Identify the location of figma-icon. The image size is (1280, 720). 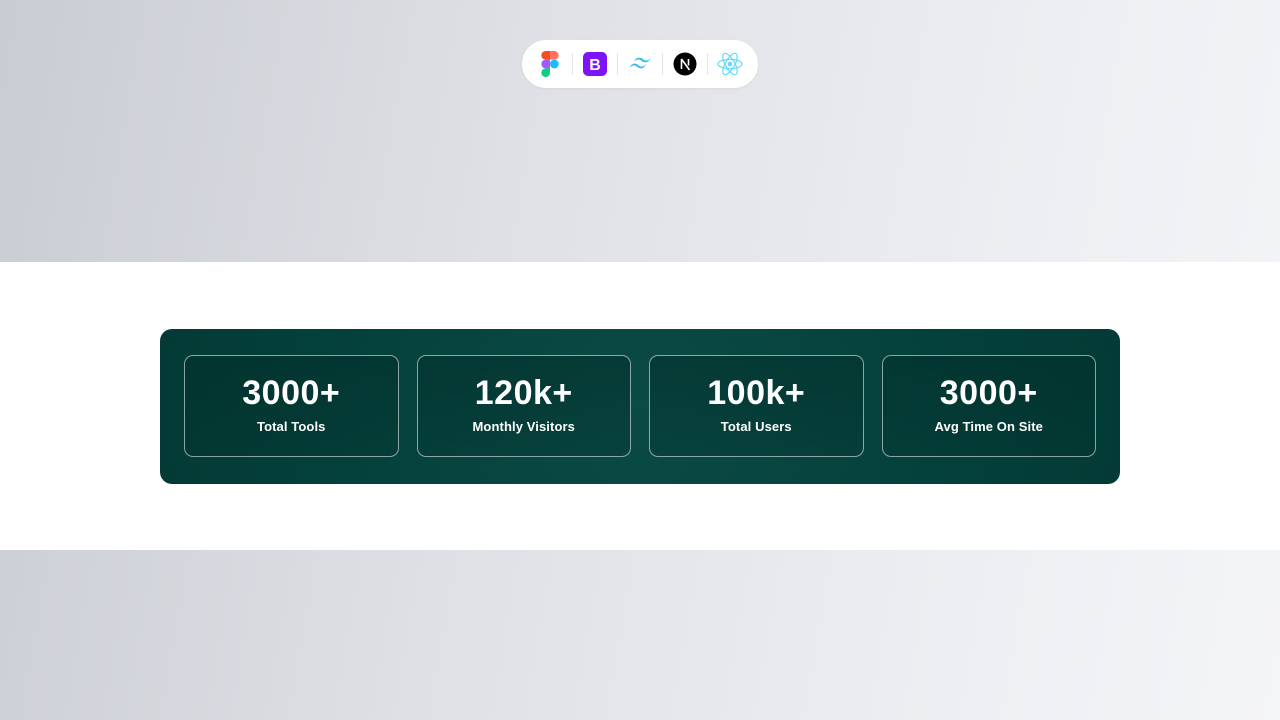
(550, 64).